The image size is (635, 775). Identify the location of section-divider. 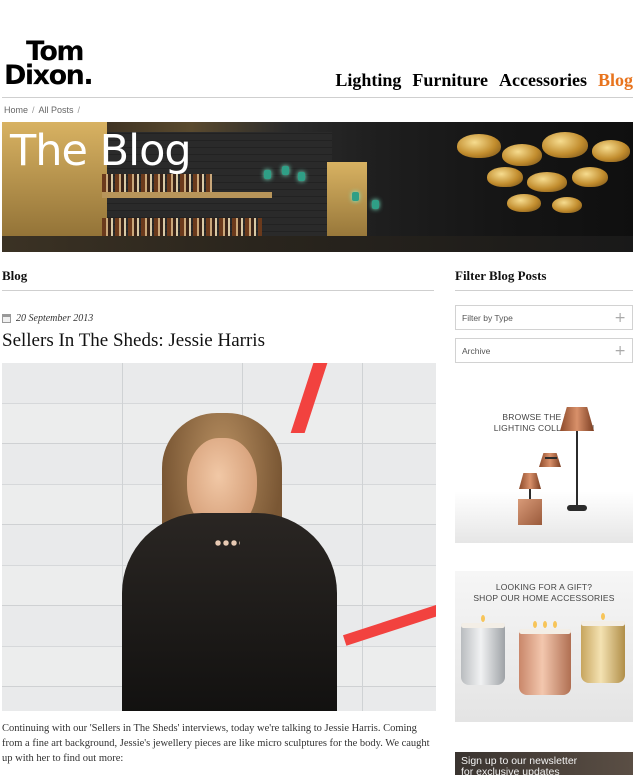
(218, 290).